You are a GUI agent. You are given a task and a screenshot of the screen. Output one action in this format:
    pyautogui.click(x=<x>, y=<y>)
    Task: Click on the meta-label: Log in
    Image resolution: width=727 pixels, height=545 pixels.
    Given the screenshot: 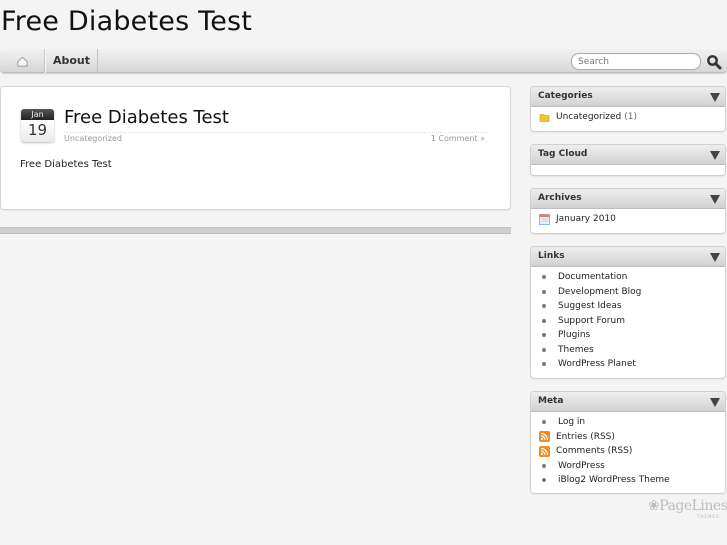 What is the action you would take?
    pyautogui.click(x=572, y=422)
    